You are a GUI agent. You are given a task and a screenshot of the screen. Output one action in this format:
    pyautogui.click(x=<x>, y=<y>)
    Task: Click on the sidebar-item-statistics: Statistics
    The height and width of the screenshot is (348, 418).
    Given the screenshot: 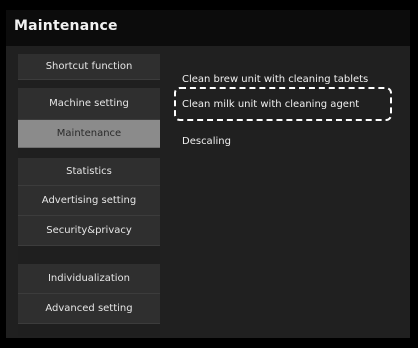 What is the action you would take?
    pyautogui.click(x=89, y=172)
    